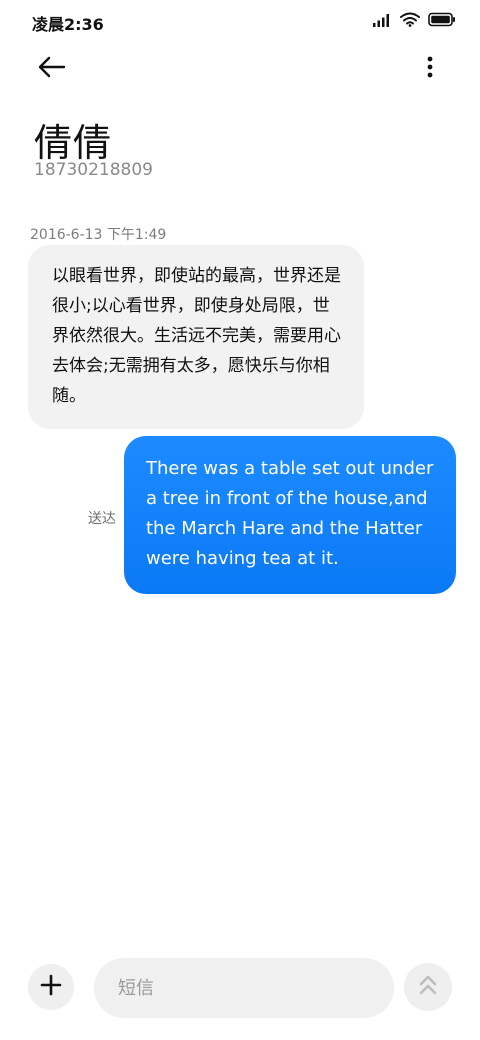 The width and height of the screenshot is (480, 1040). Describe the element at coordinates (73, 143) in the screenshot. I see `contact-name: 倩倩` at that location.